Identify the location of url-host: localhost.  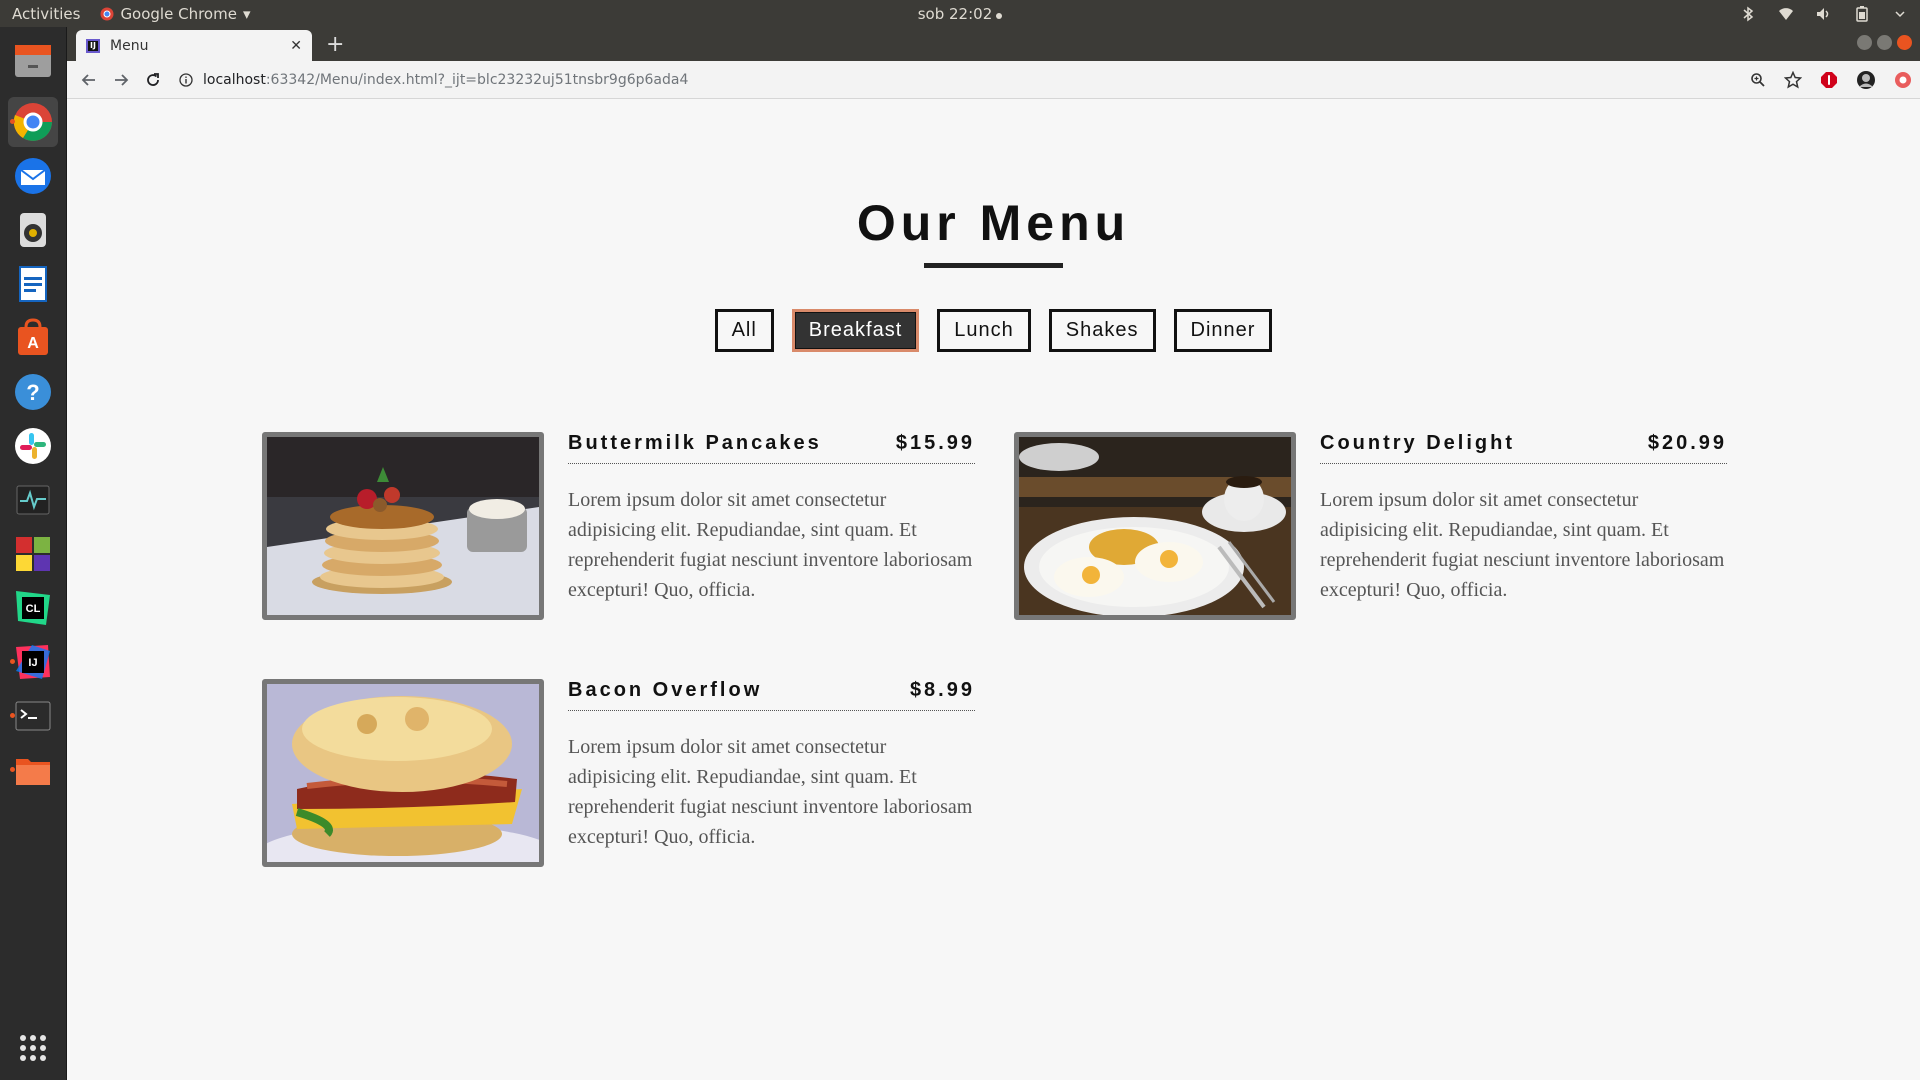
(234, 79).